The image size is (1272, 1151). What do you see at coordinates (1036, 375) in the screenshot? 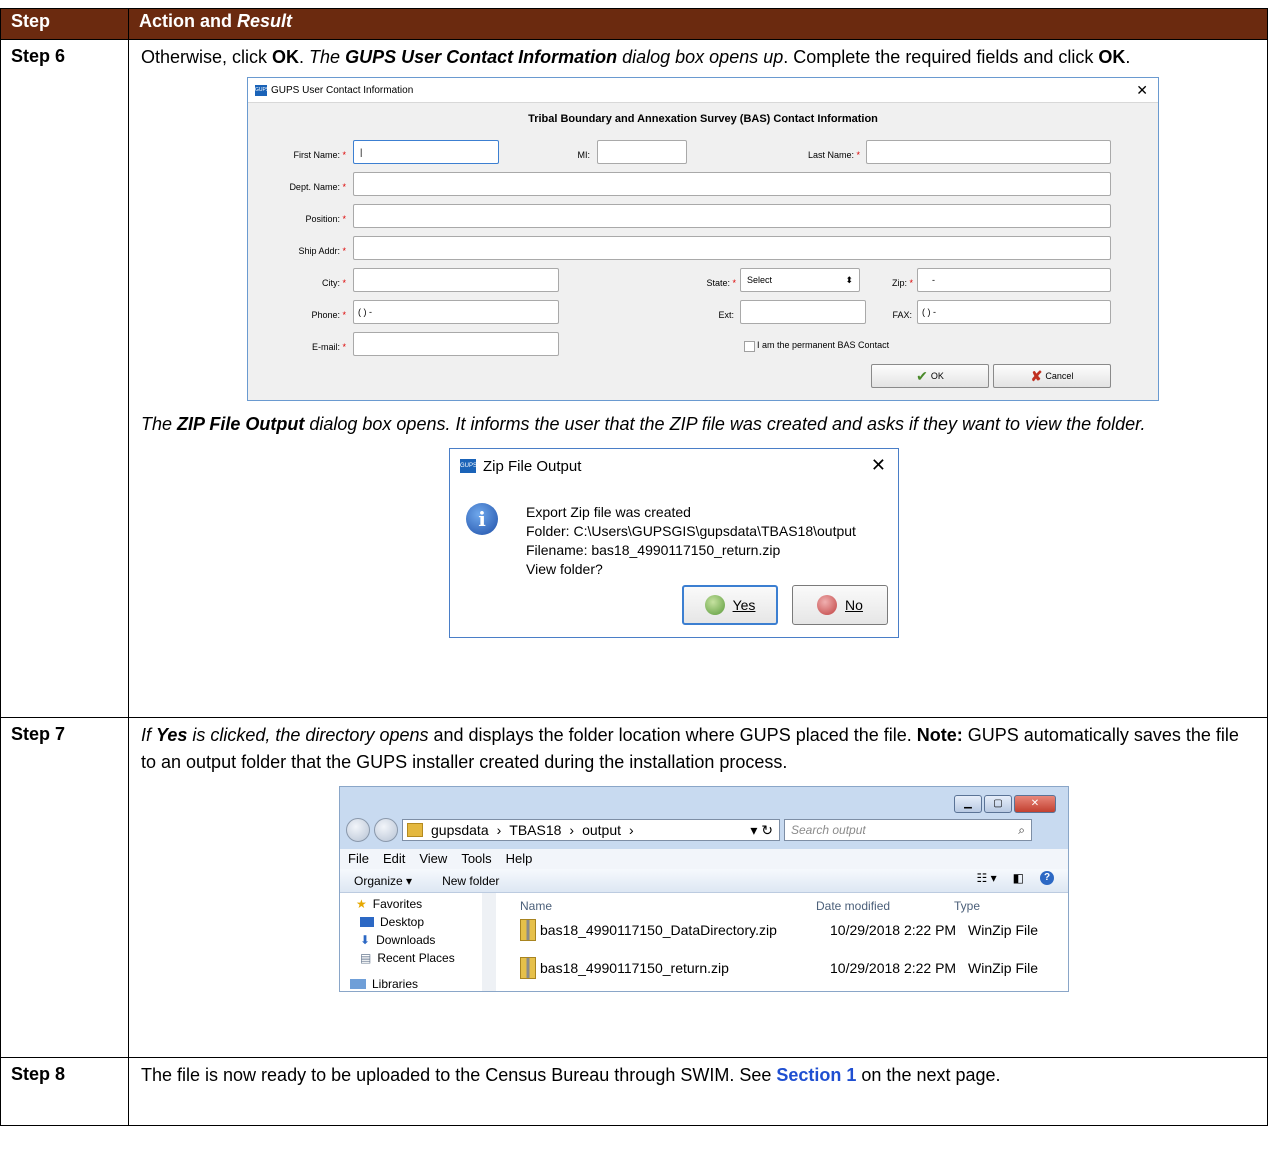
I see `cancel-x-icon: ✘` at bounding box center [1036, 375].